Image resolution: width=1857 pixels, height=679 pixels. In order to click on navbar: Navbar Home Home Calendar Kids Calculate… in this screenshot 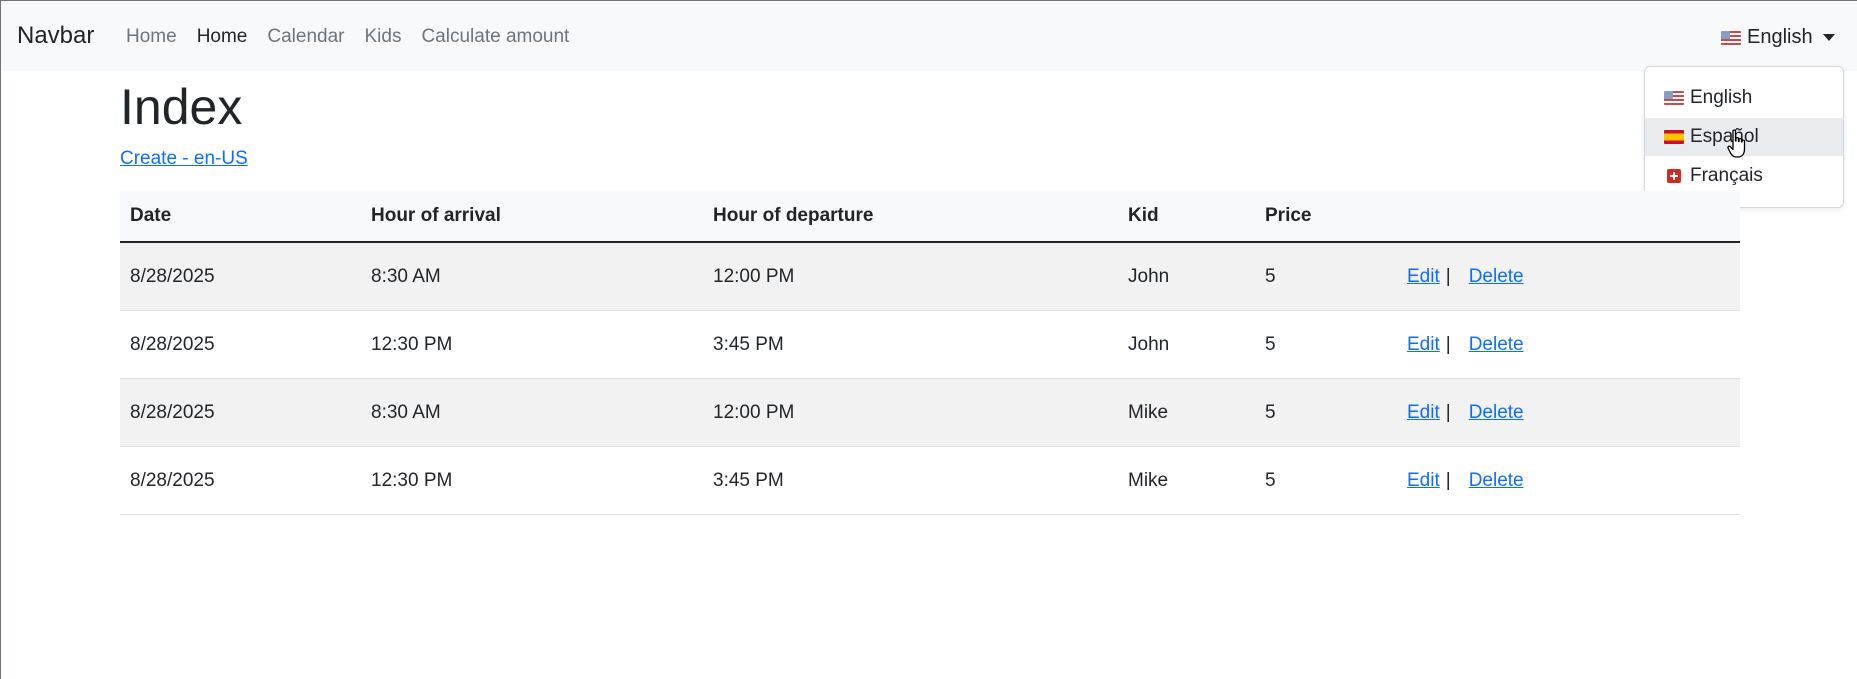, I will do `click(929, 36)`.